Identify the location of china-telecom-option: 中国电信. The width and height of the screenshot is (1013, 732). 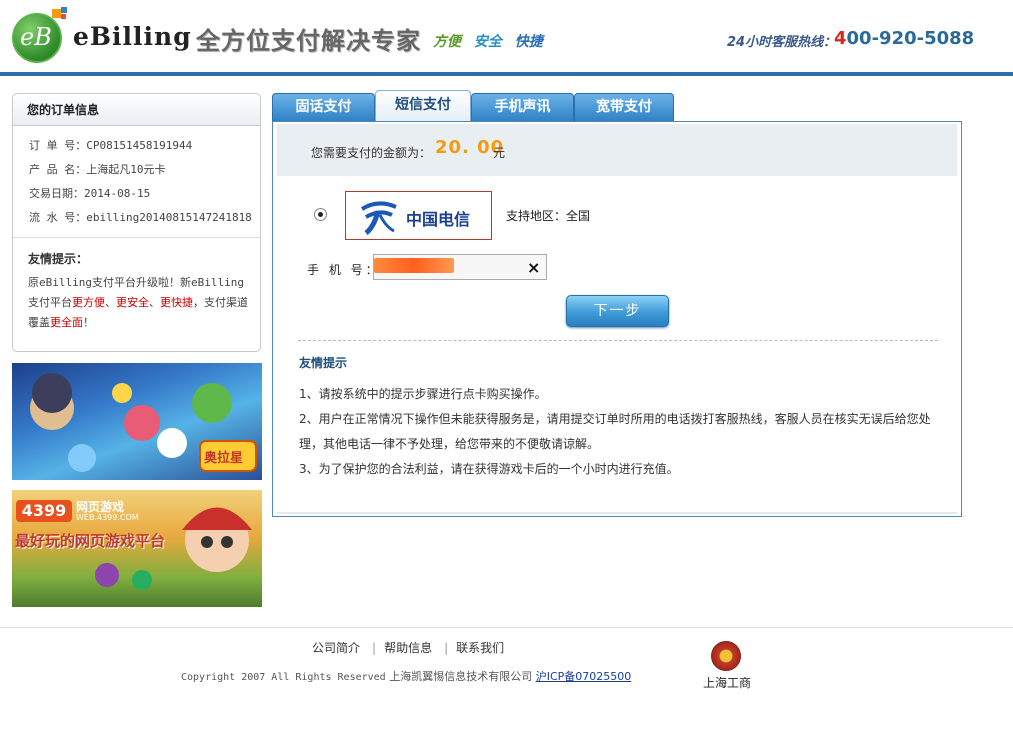
(418, 215).